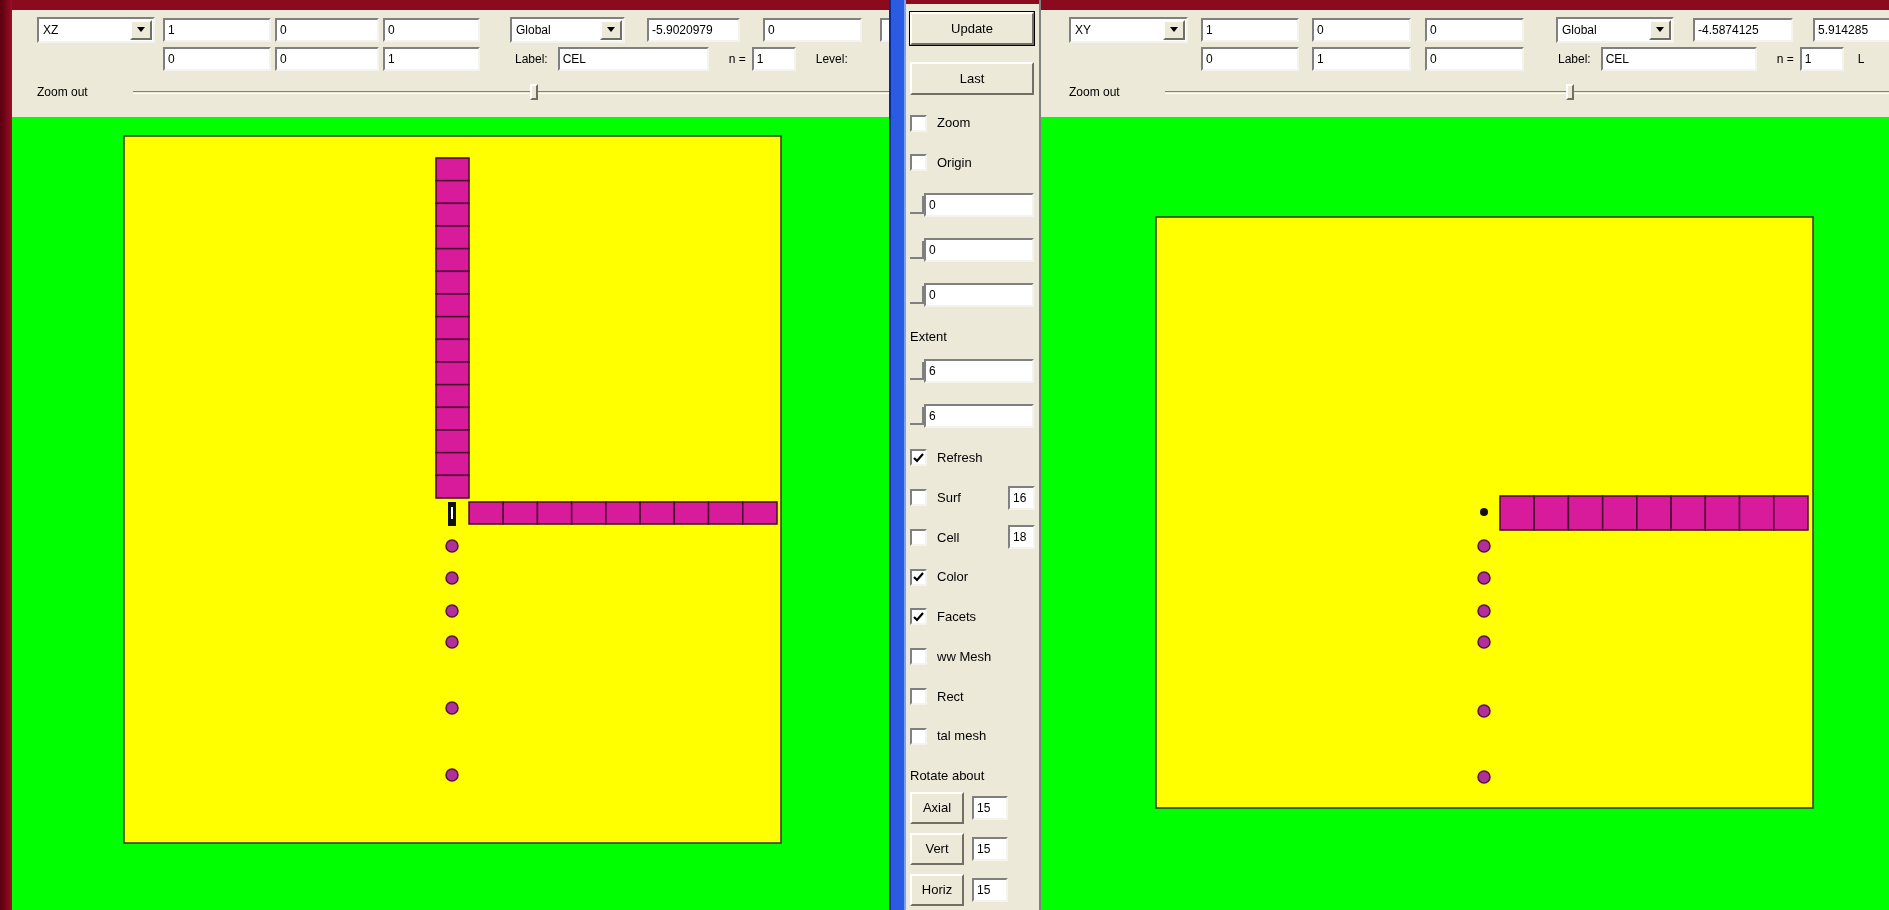  I want to click on field-label: Level:, so click(831, 59).